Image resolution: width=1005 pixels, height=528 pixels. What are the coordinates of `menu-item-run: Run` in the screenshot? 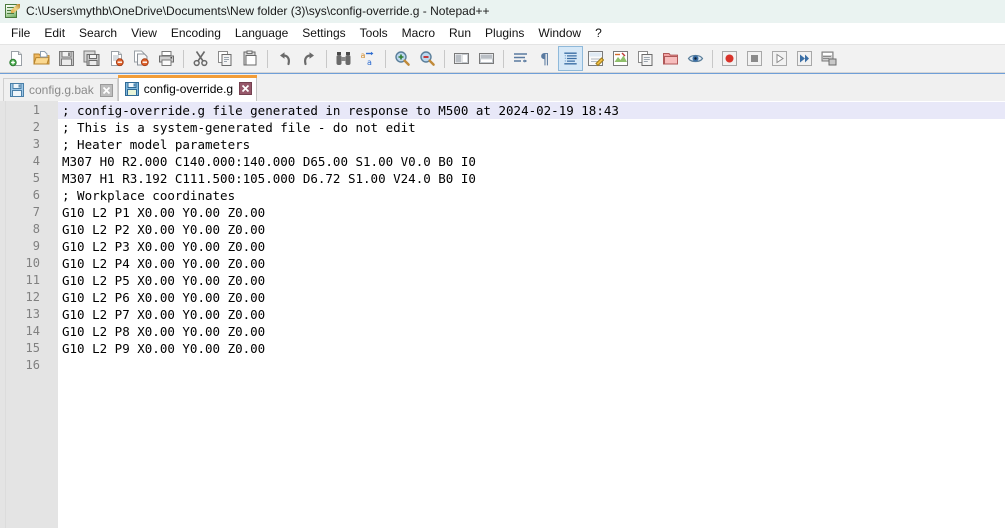 It's located at (460, 33).